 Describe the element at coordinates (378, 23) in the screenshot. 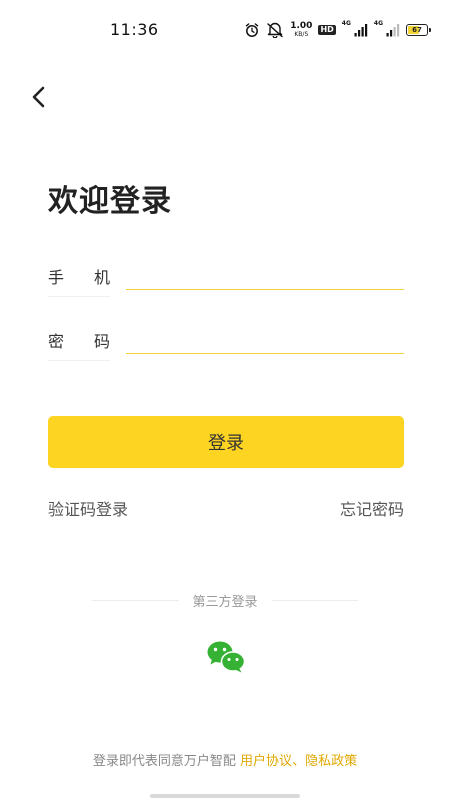

I see `network-type-label-2: 4G` at that location.